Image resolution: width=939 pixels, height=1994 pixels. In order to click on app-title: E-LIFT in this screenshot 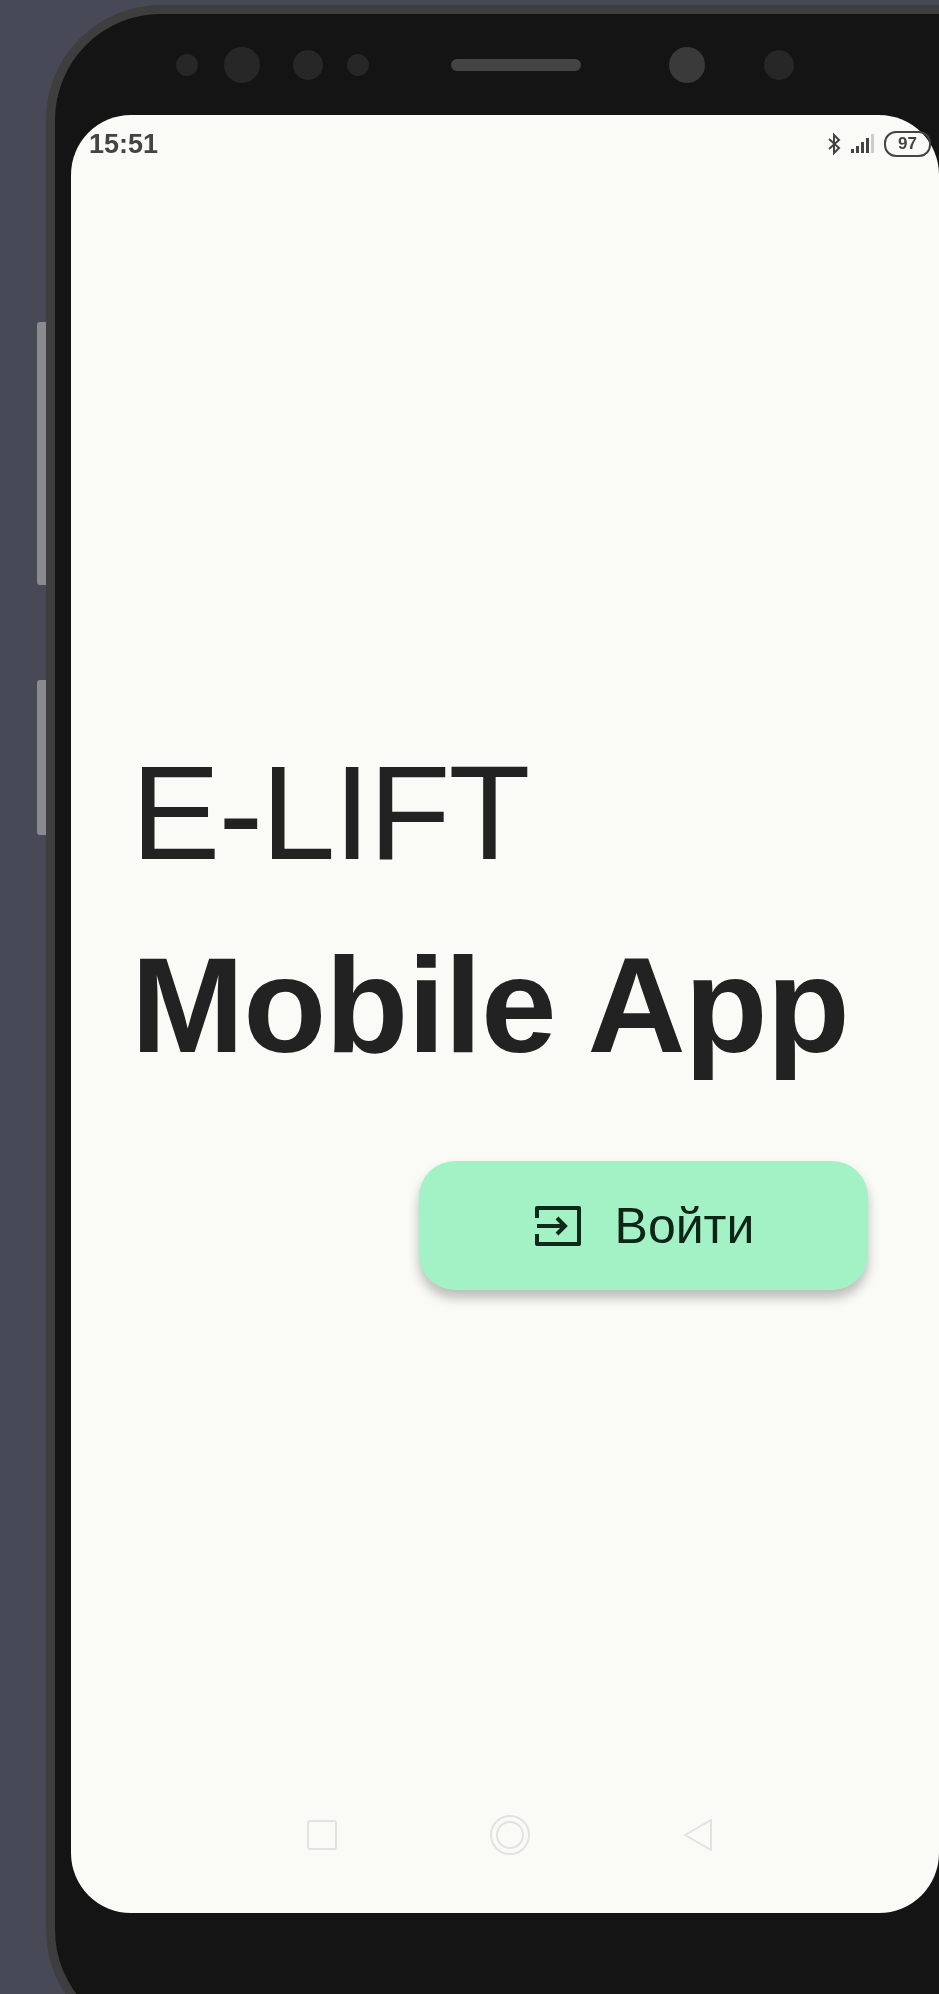, I will do `click(330, 813)`.